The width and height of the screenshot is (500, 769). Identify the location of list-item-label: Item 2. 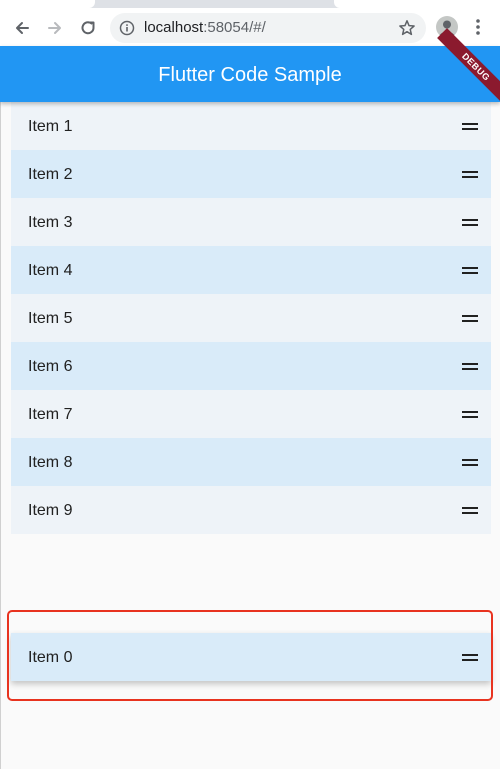
(50, 174).